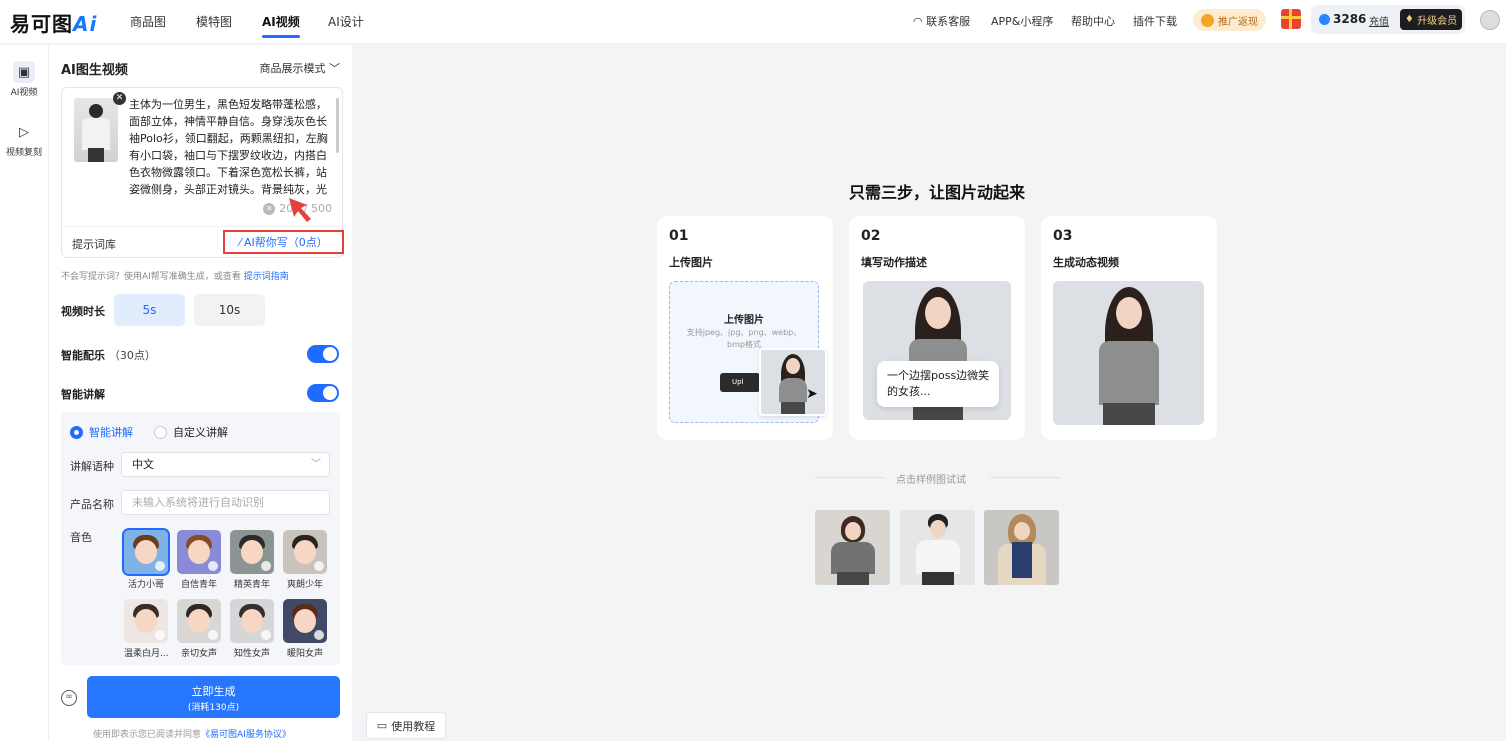  Describe the element at coordinates (305, 560) in the screenshot. I see `voice-option: 爽朗少年` at that location.